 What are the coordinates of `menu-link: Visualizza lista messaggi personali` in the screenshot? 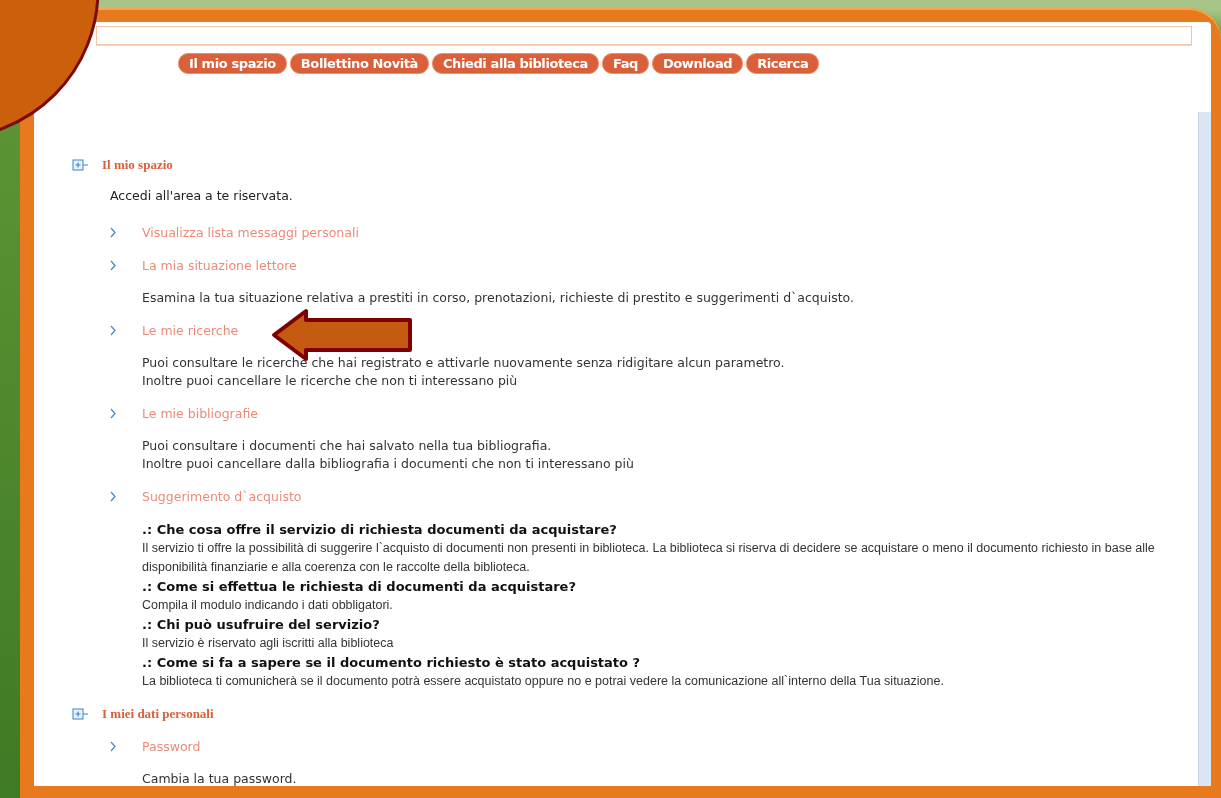 It's located at (250, 232).